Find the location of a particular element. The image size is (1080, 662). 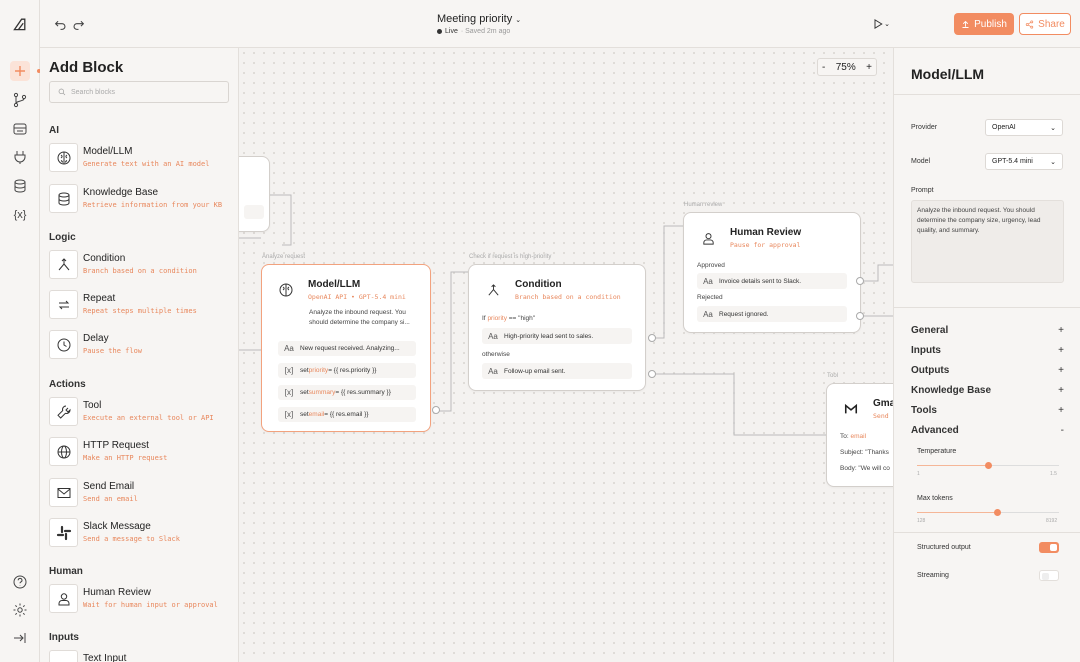

to-field: To: email is located at coordinates (853, 436).